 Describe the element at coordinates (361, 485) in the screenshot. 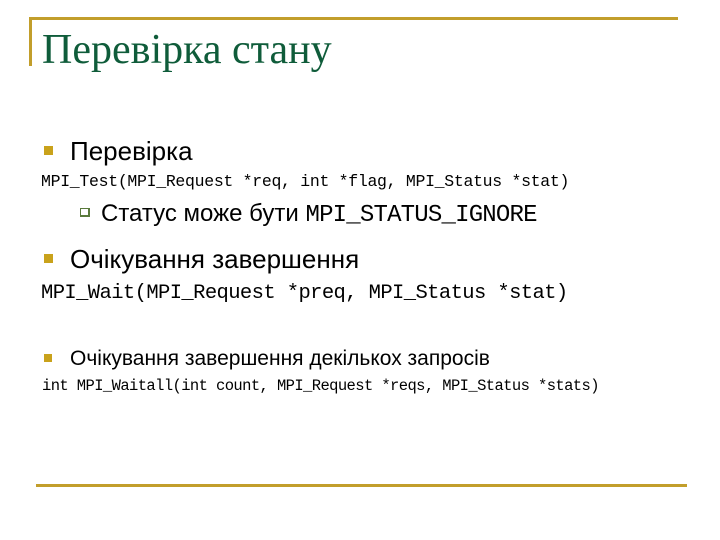

I see `footer-rule` at that location.